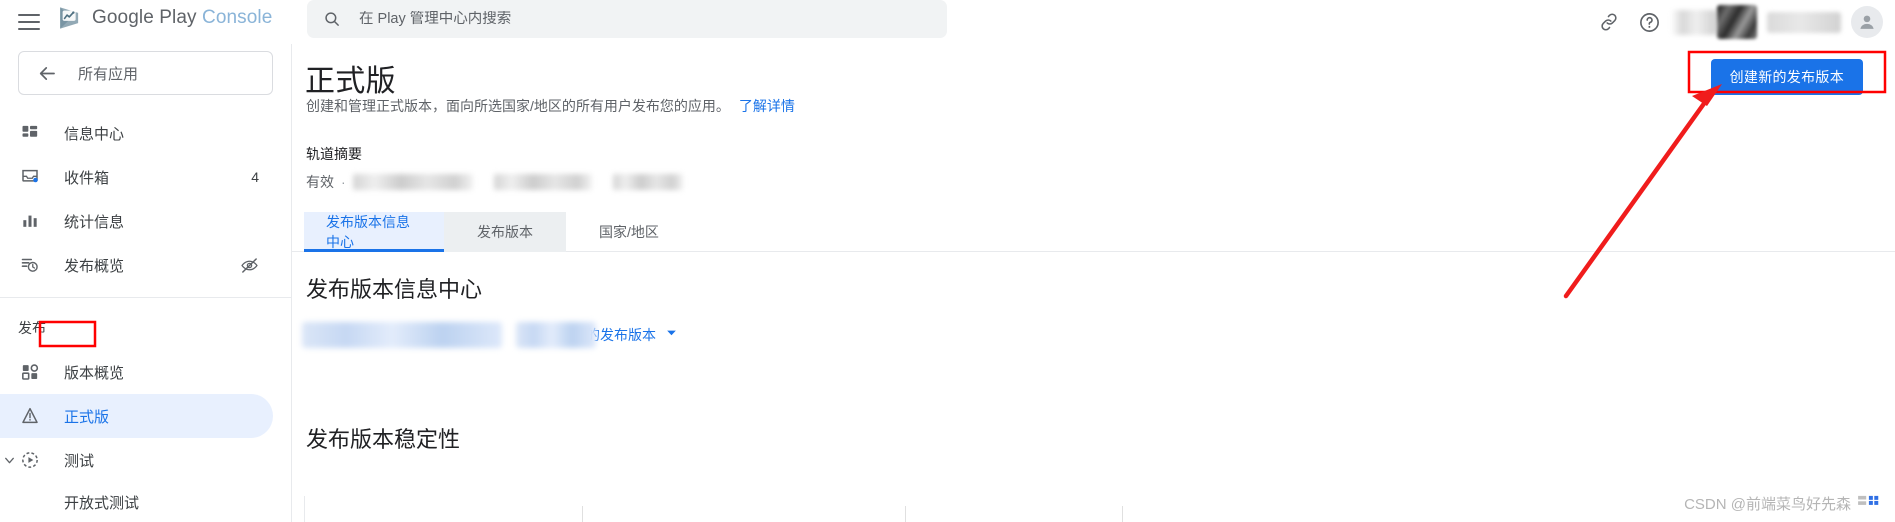  What do you see at coordinates (32, 22) in the screenshot?
I see `hamburger-menu-icon` at bounding box center [32, 22].